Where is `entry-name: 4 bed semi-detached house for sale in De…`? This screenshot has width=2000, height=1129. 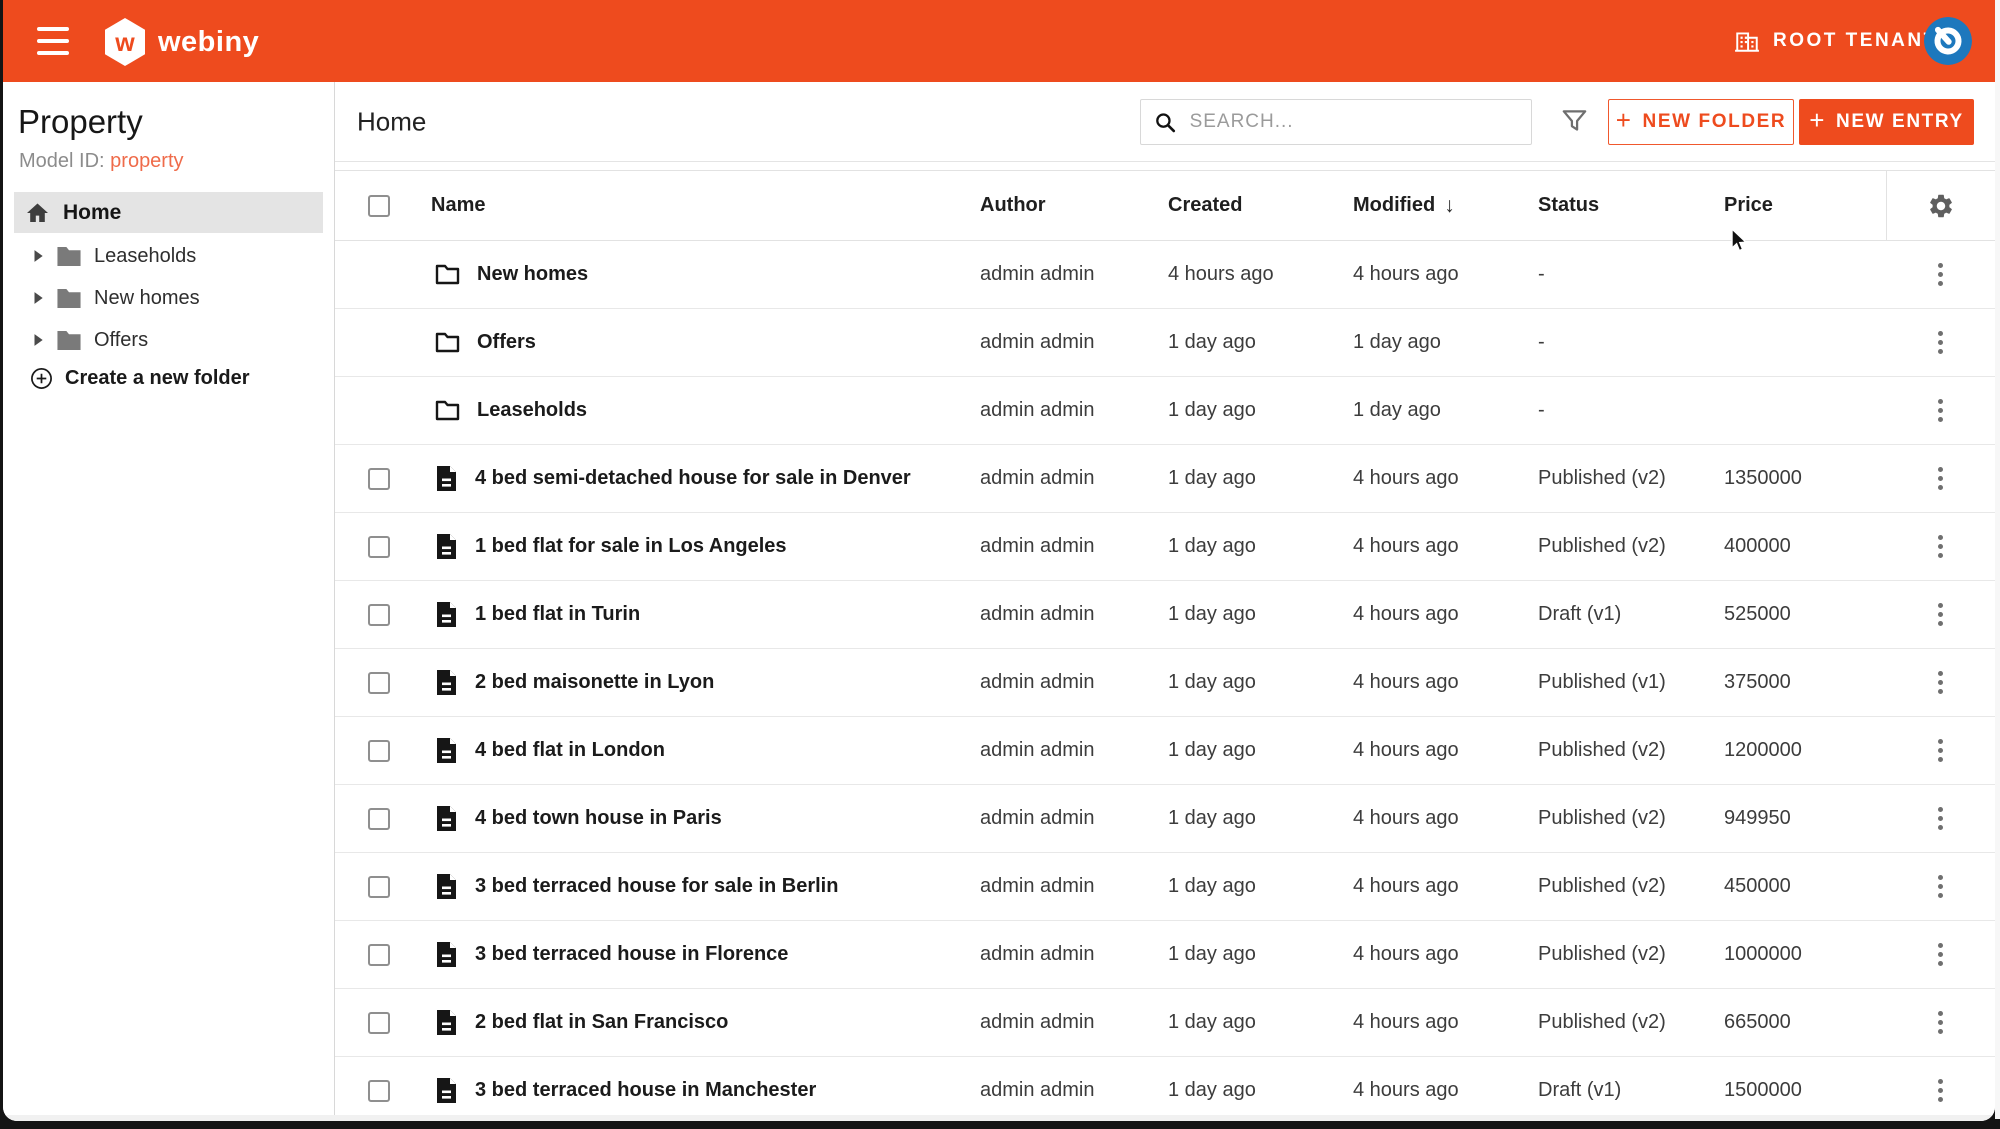
entry-name: 4 bed semi-detached house for sale in De… is located at coordinates (693, 478).